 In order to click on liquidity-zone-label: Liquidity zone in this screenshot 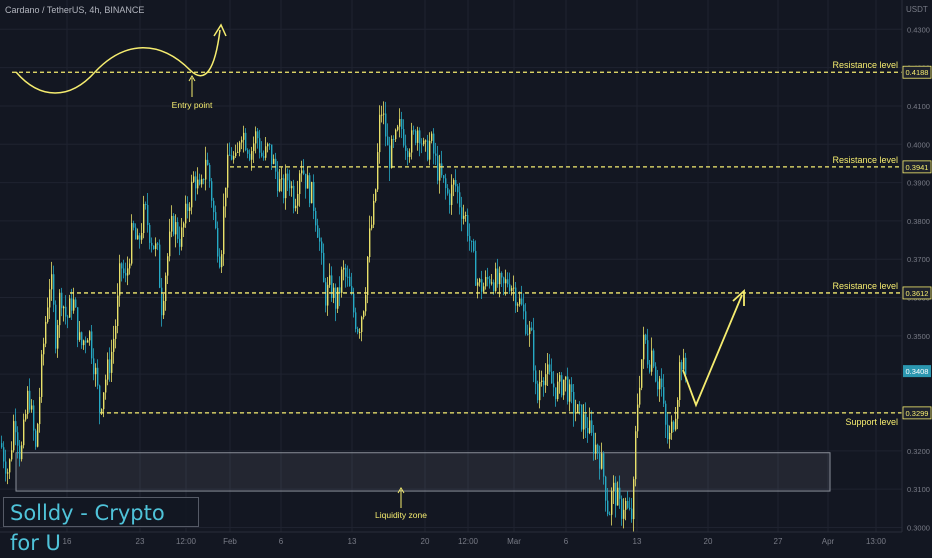, I will do `click(401, 515)`.